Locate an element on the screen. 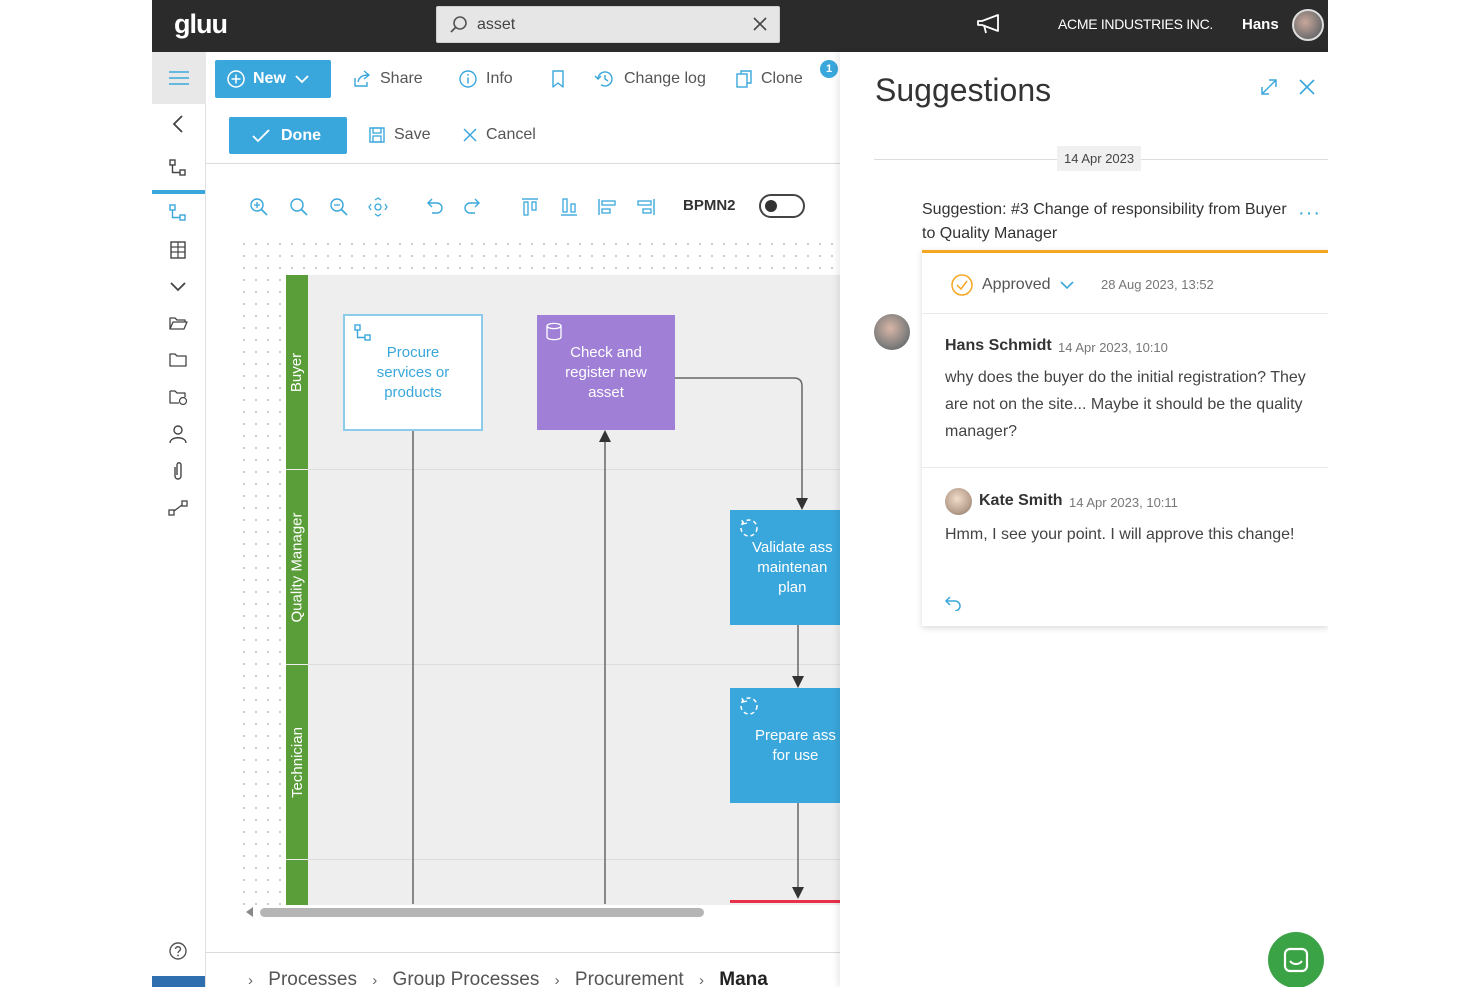 The height and width of the screenshot is (987, 1480). database-icon is located at coordinates (554, 335).